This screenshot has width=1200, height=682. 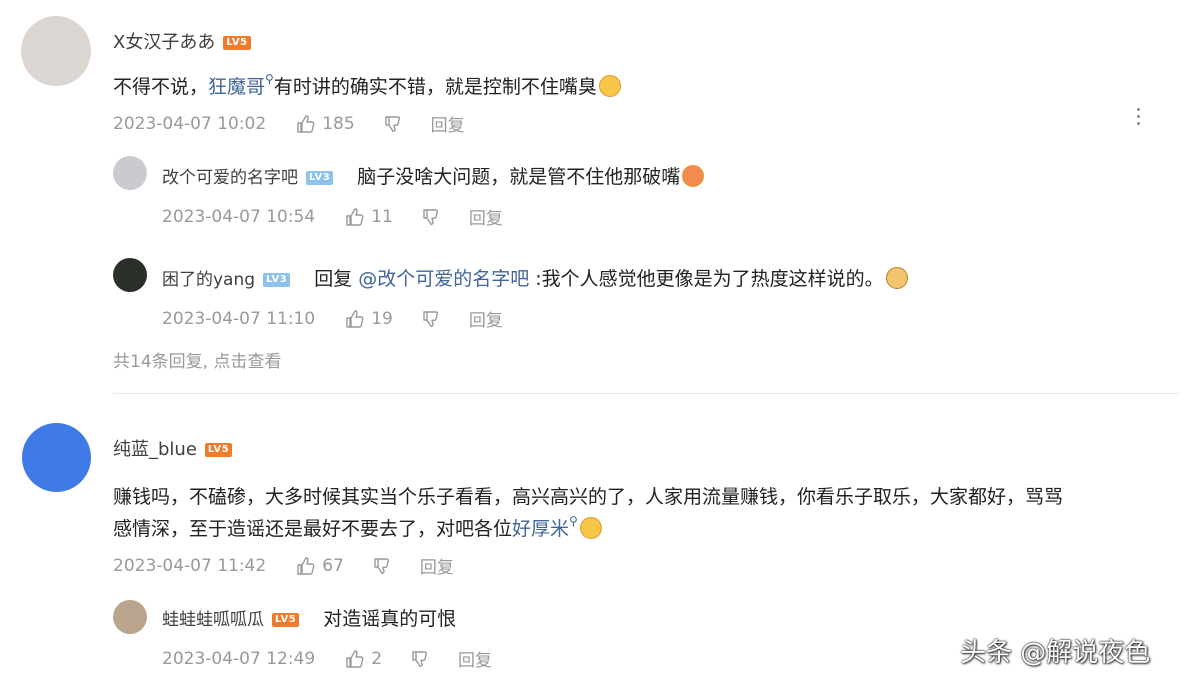 I want to click on comment-meta: 2023-04-07 11:42 67 回复, so click(x=283, y=566).